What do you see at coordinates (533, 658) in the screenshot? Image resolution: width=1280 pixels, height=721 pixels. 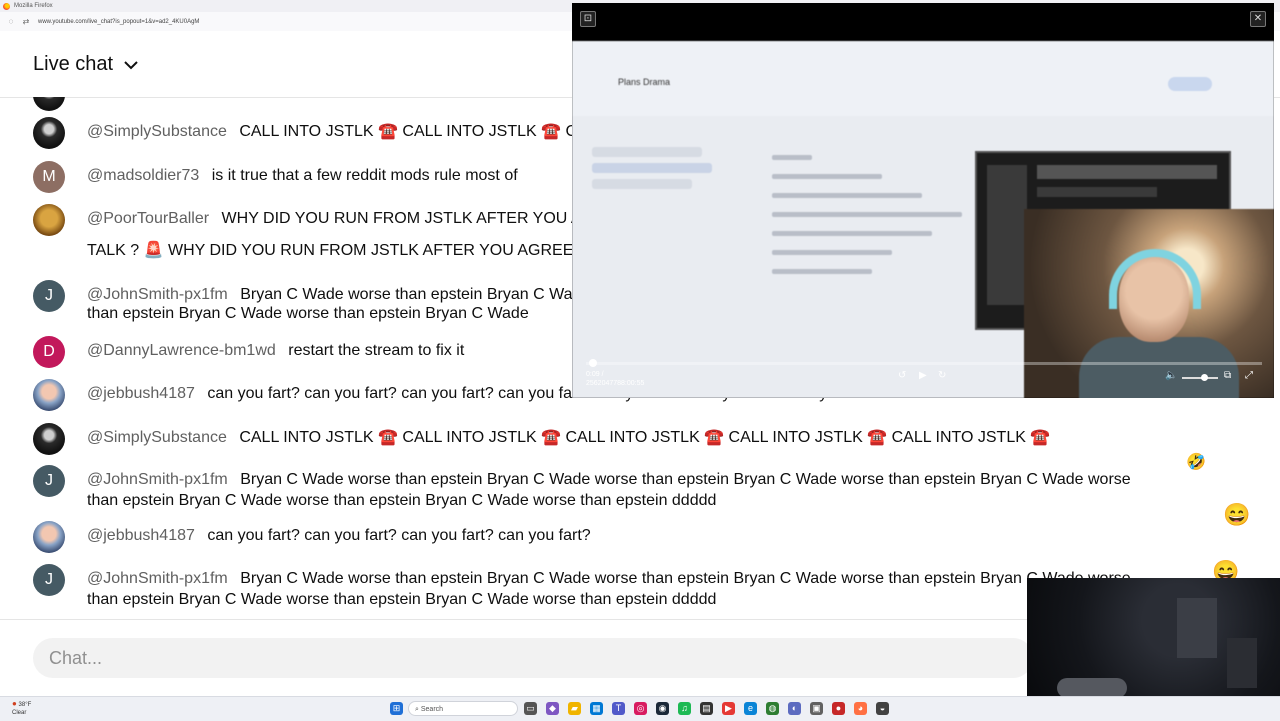 I see `chat-input` at bounding box center [533, 658].